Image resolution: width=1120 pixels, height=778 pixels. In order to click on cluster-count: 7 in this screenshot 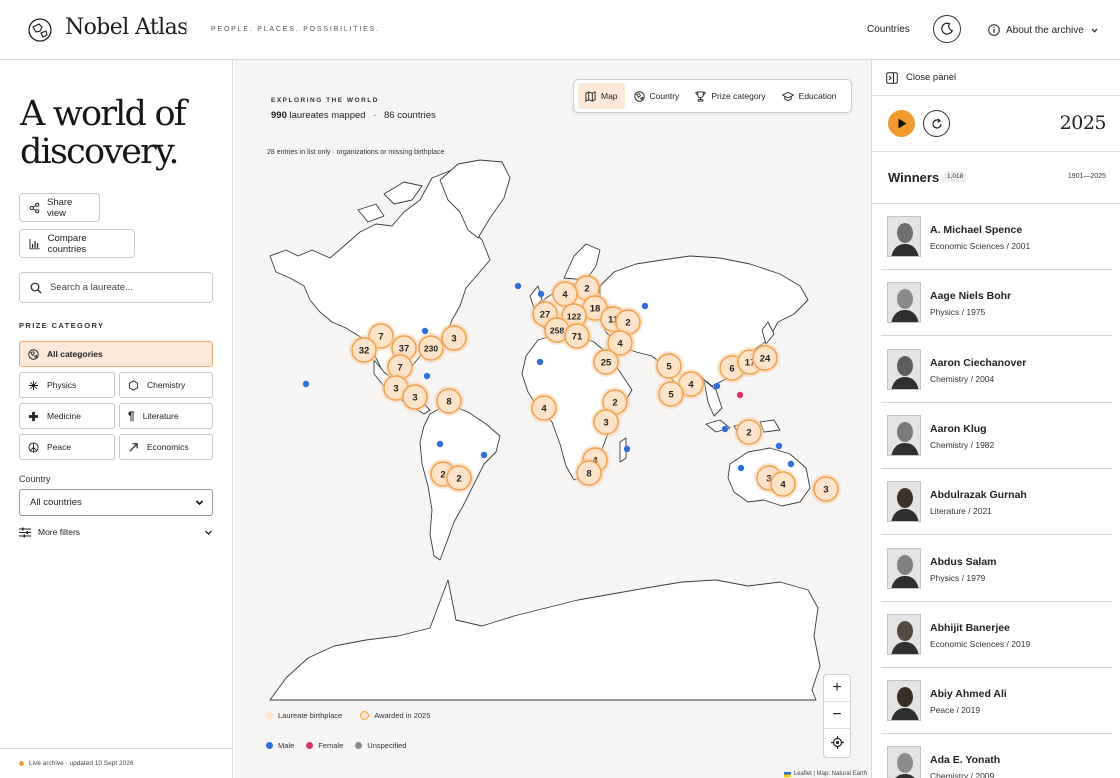, I will do `click(399, 368)`.